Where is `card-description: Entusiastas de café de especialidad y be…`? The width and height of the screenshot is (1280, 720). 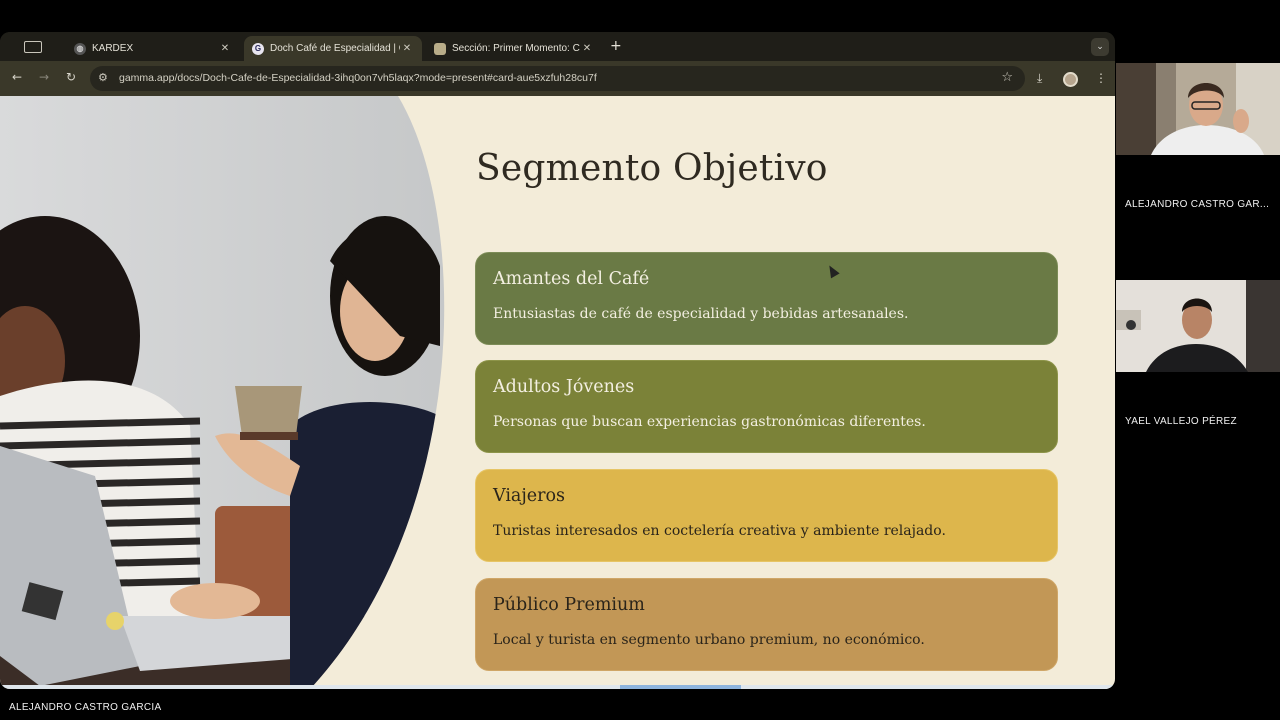
card-description: Entusiastas de café de especialidad y be… is located at coordinates (701, 314).